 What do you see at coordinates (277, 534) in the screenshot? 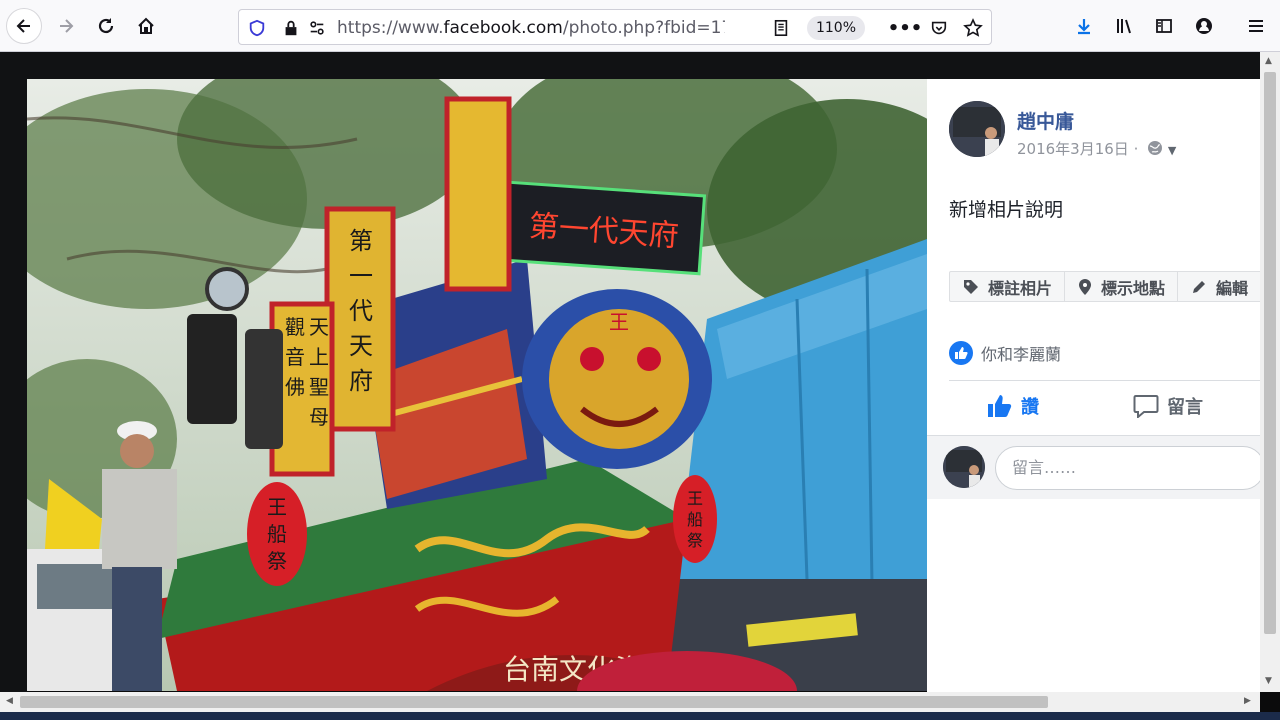
I see `lantern-left-text: 王船祭` at bounding box center [277, 534].